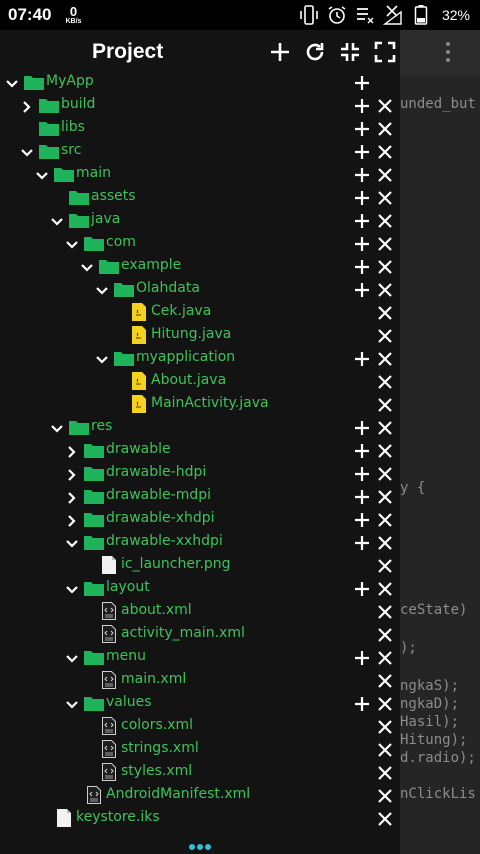 The image size is (480, 854). I want to click on tree-row: ic_launcher.png, so click(200, 565).